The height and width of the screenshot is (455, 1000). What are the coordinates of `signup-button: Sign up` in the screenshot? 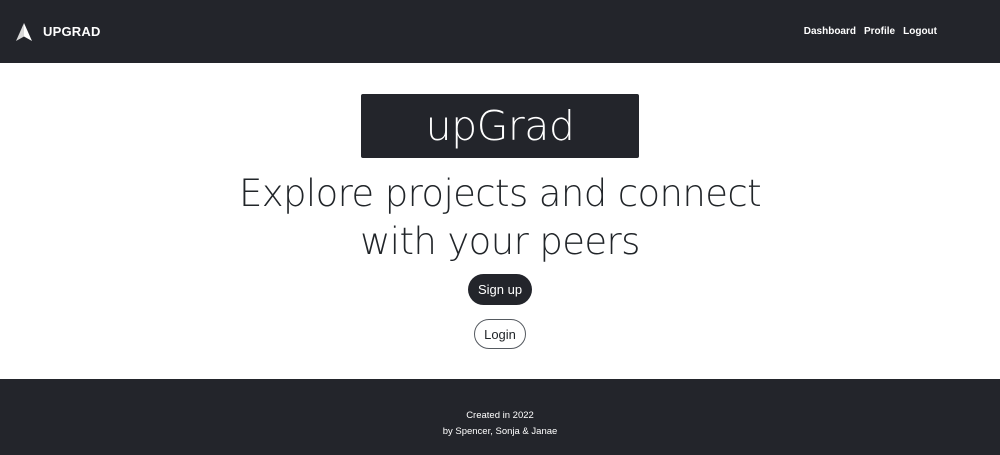 It's located at (500, 289).